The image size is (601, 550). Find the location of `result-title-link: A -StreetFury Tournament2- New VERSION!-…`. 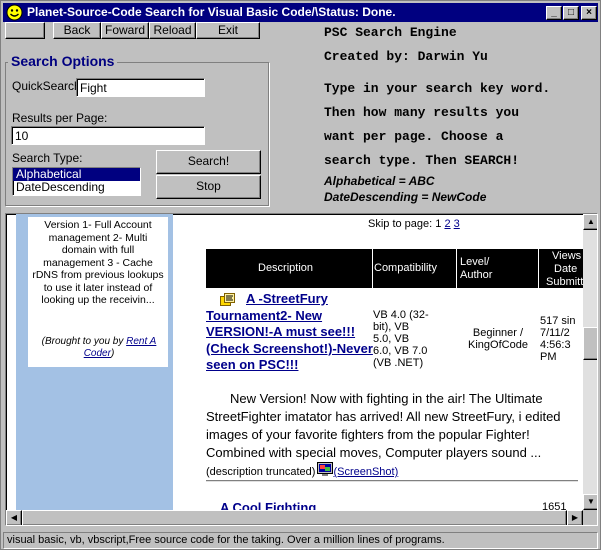

result-title-link: A -StreetFury Tournament2- New VERSION!-… is located at coordinates (290, 332).